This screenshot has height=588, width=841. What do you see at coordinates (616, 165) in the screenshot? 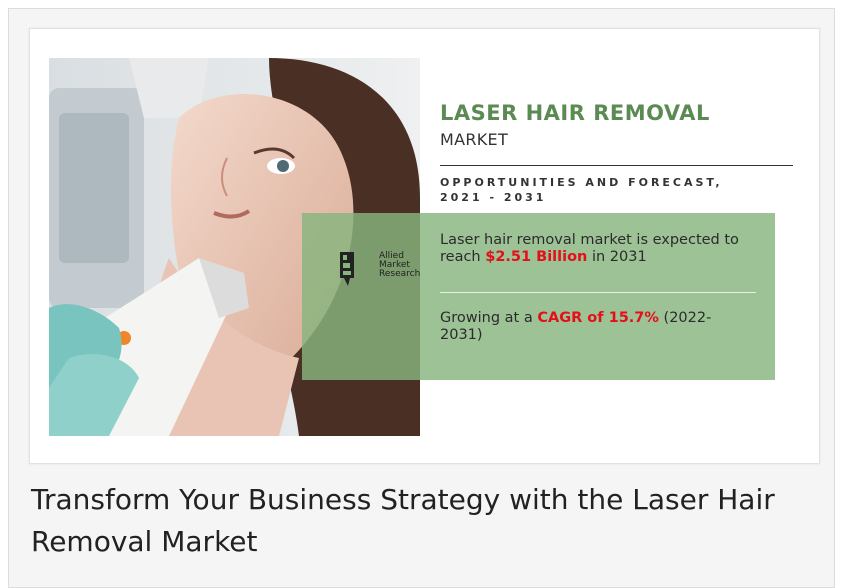
I see `title-rule` at bounding box center [616, 165].